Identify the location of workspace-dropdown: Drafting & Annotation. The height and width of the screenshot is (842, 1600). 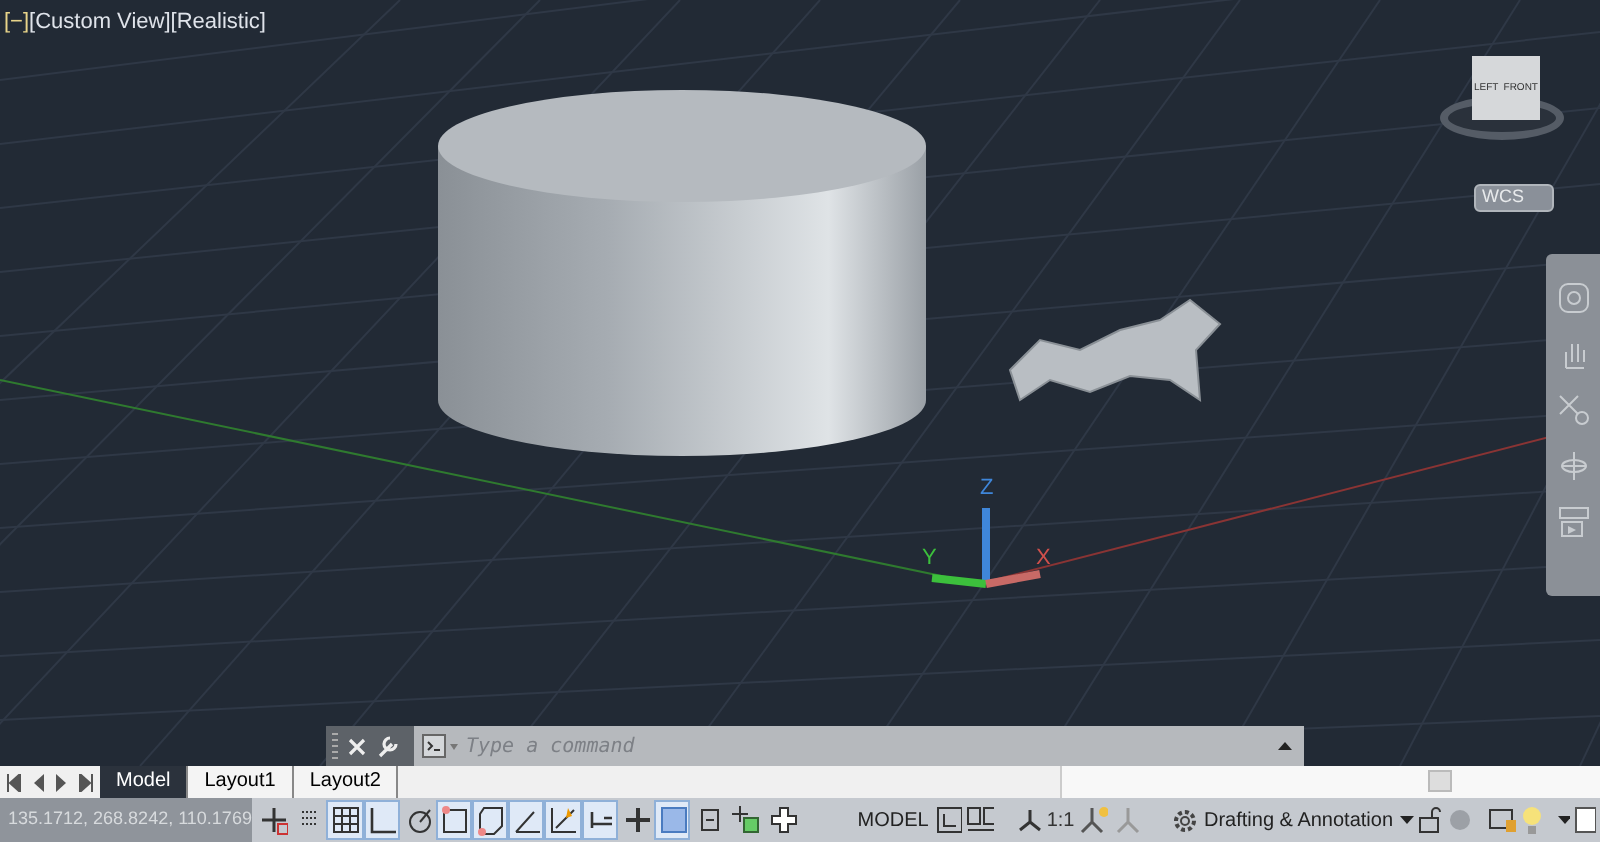
(1293, 820).